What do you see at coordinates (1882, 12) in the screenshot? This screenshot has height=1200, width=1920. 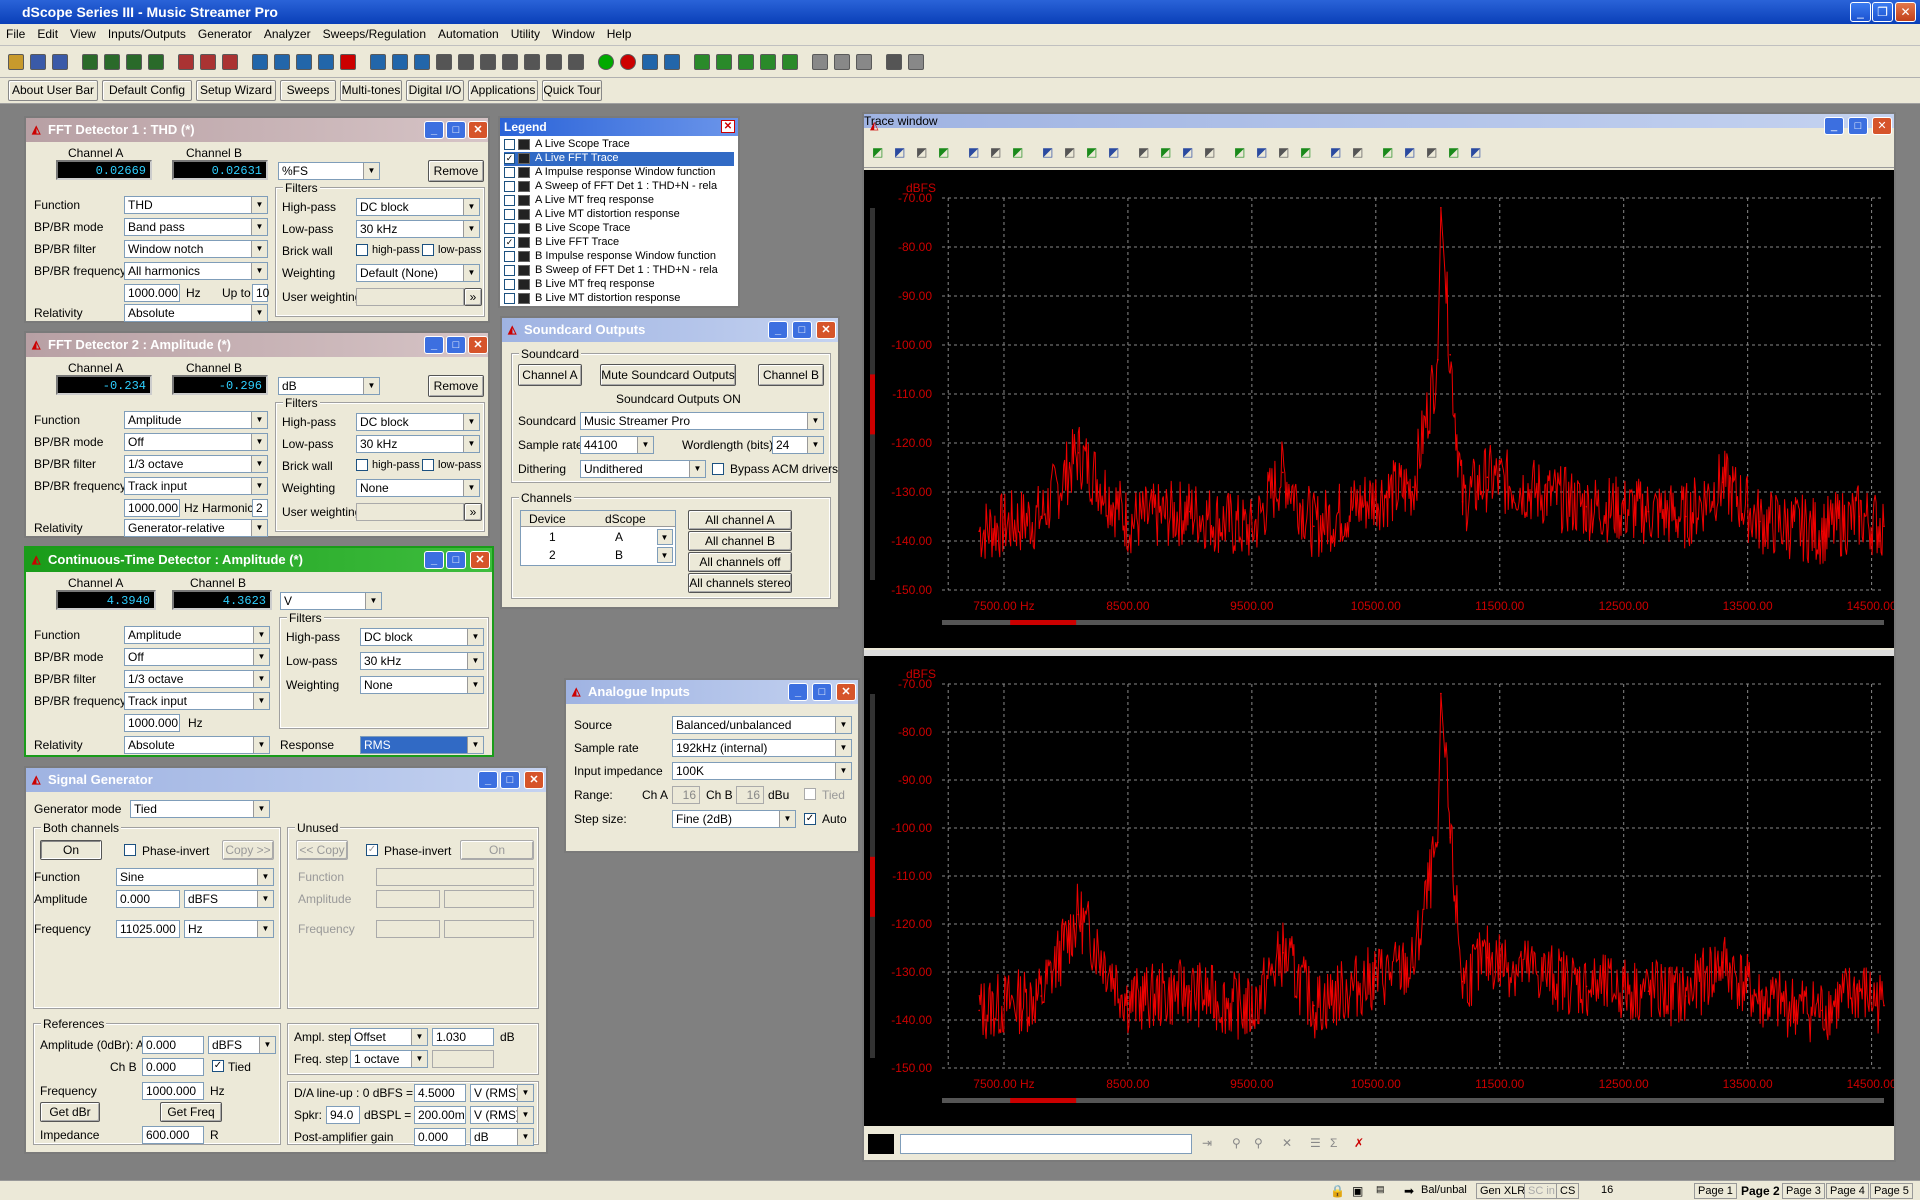 I see `restore-icon: ❐` at bounding box center [1882, 12].